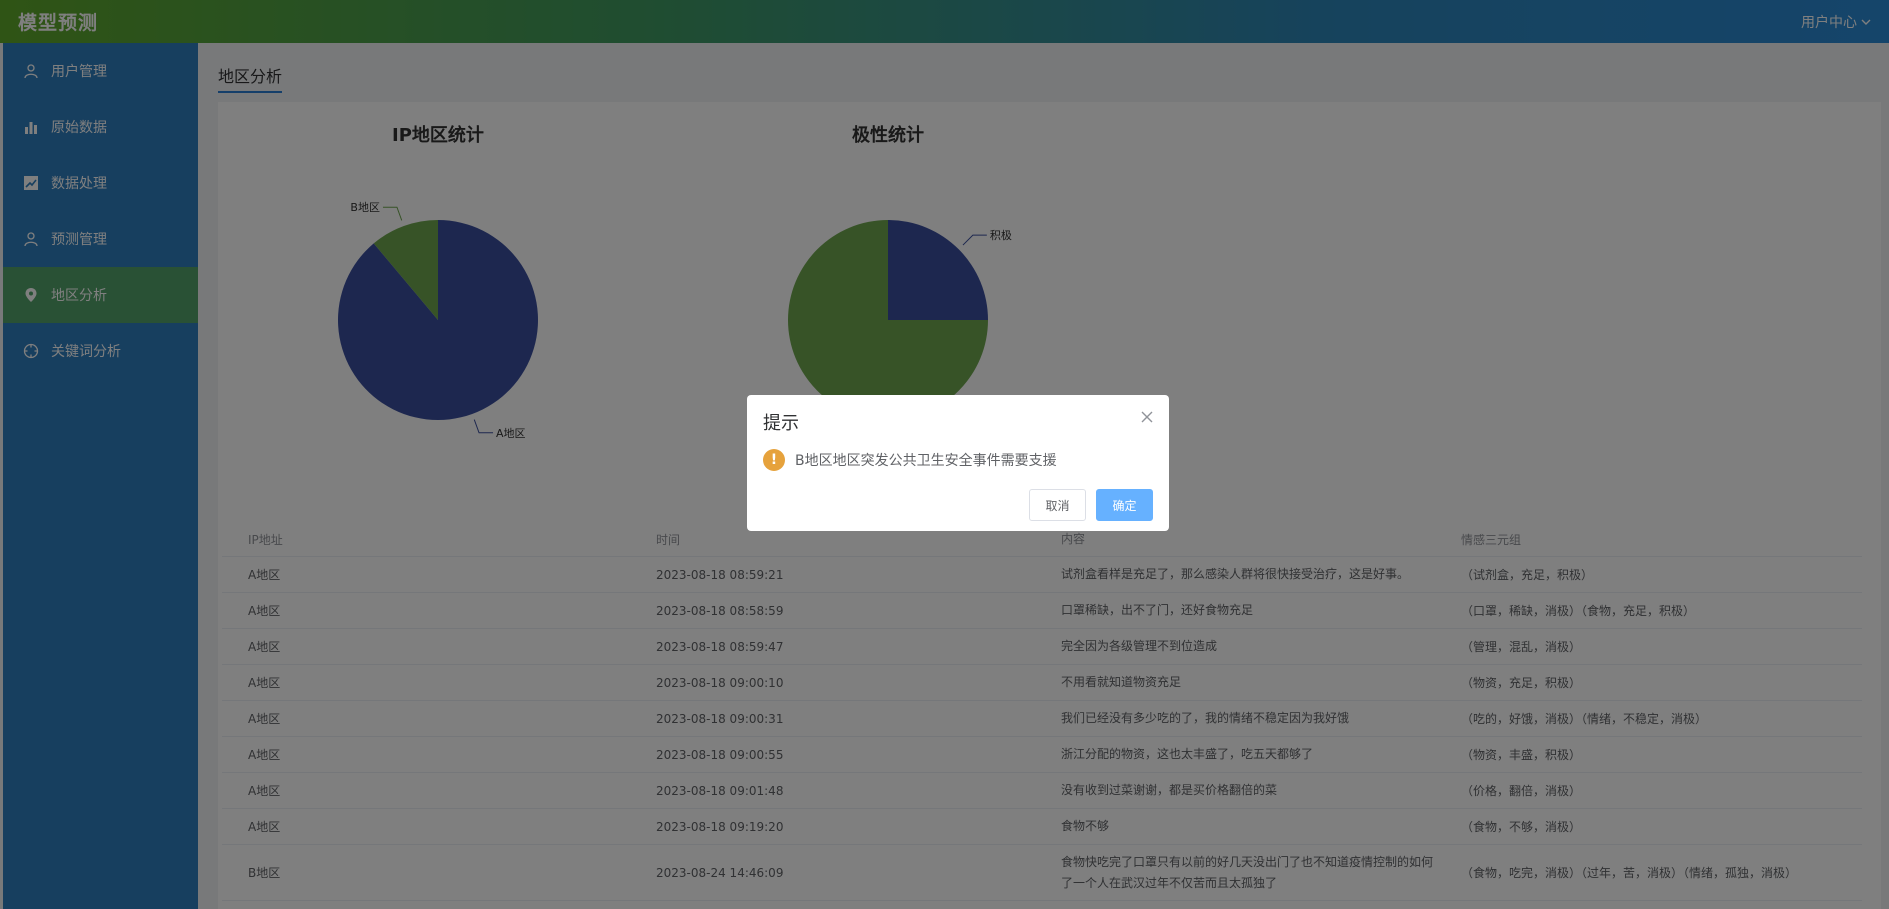  What do you see at coordinates (1091, 505) in the screenshot?
I see `dialog-buttons: 取消 确定` at bounding box center [1091, 505].